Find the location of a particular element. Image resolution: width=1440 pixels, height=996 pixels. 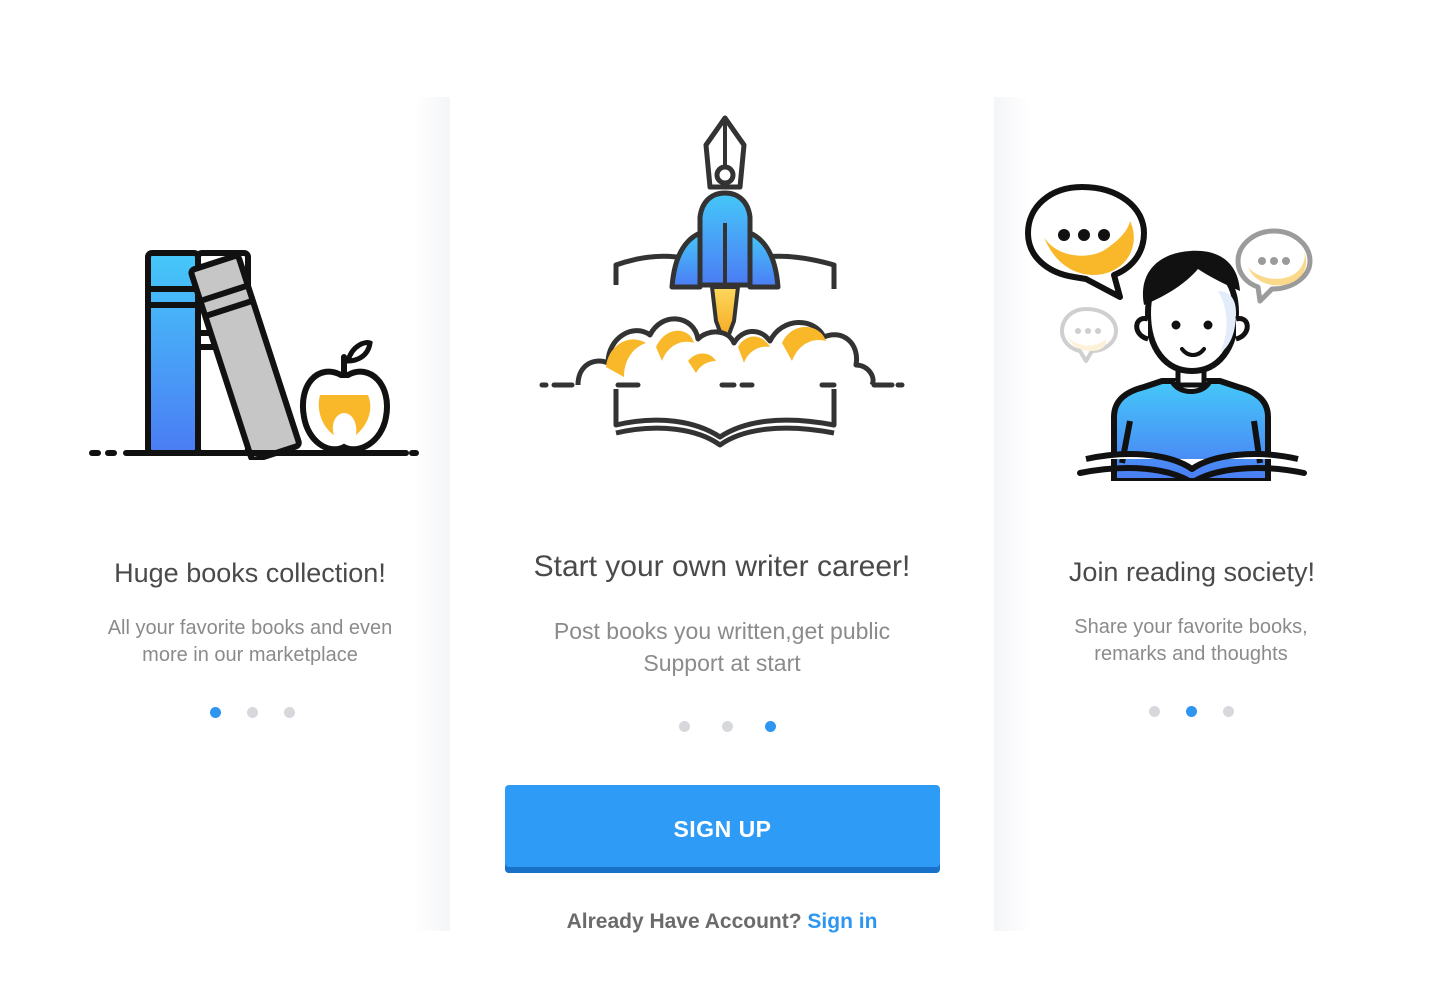

sign-in-prompt-text: Already Have Account? is located at coordinates (684, 921).